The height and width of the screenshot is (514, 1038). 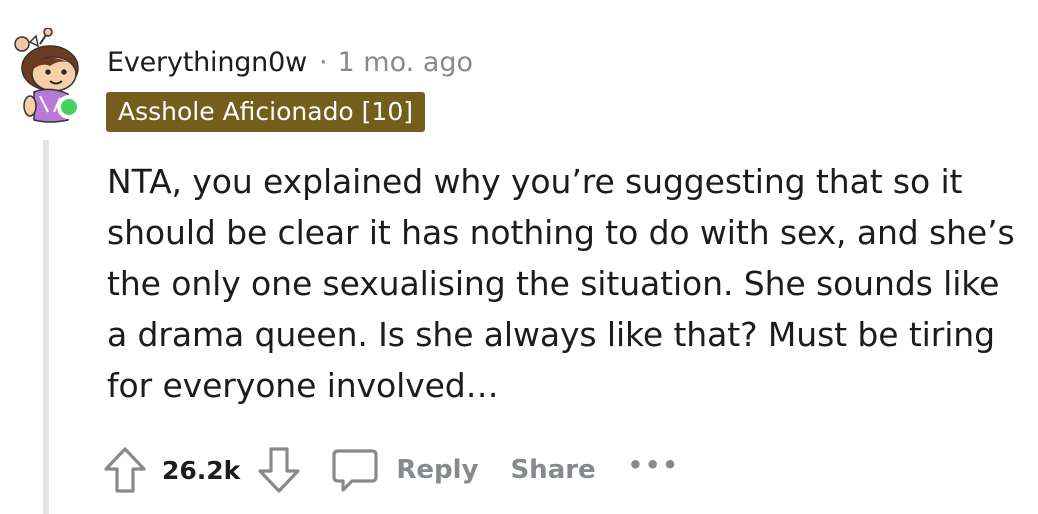 I want to click on vote-count: 26.2k, so click(x=201, y=470).